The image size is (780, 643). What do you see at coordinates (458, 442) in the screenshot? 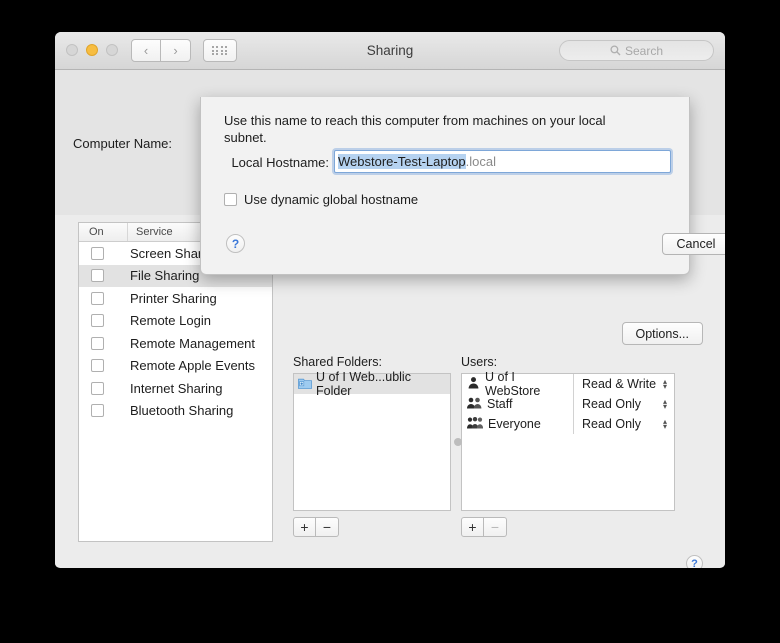
I see `panel-splitter-handle` at bounding box center [458, 442].